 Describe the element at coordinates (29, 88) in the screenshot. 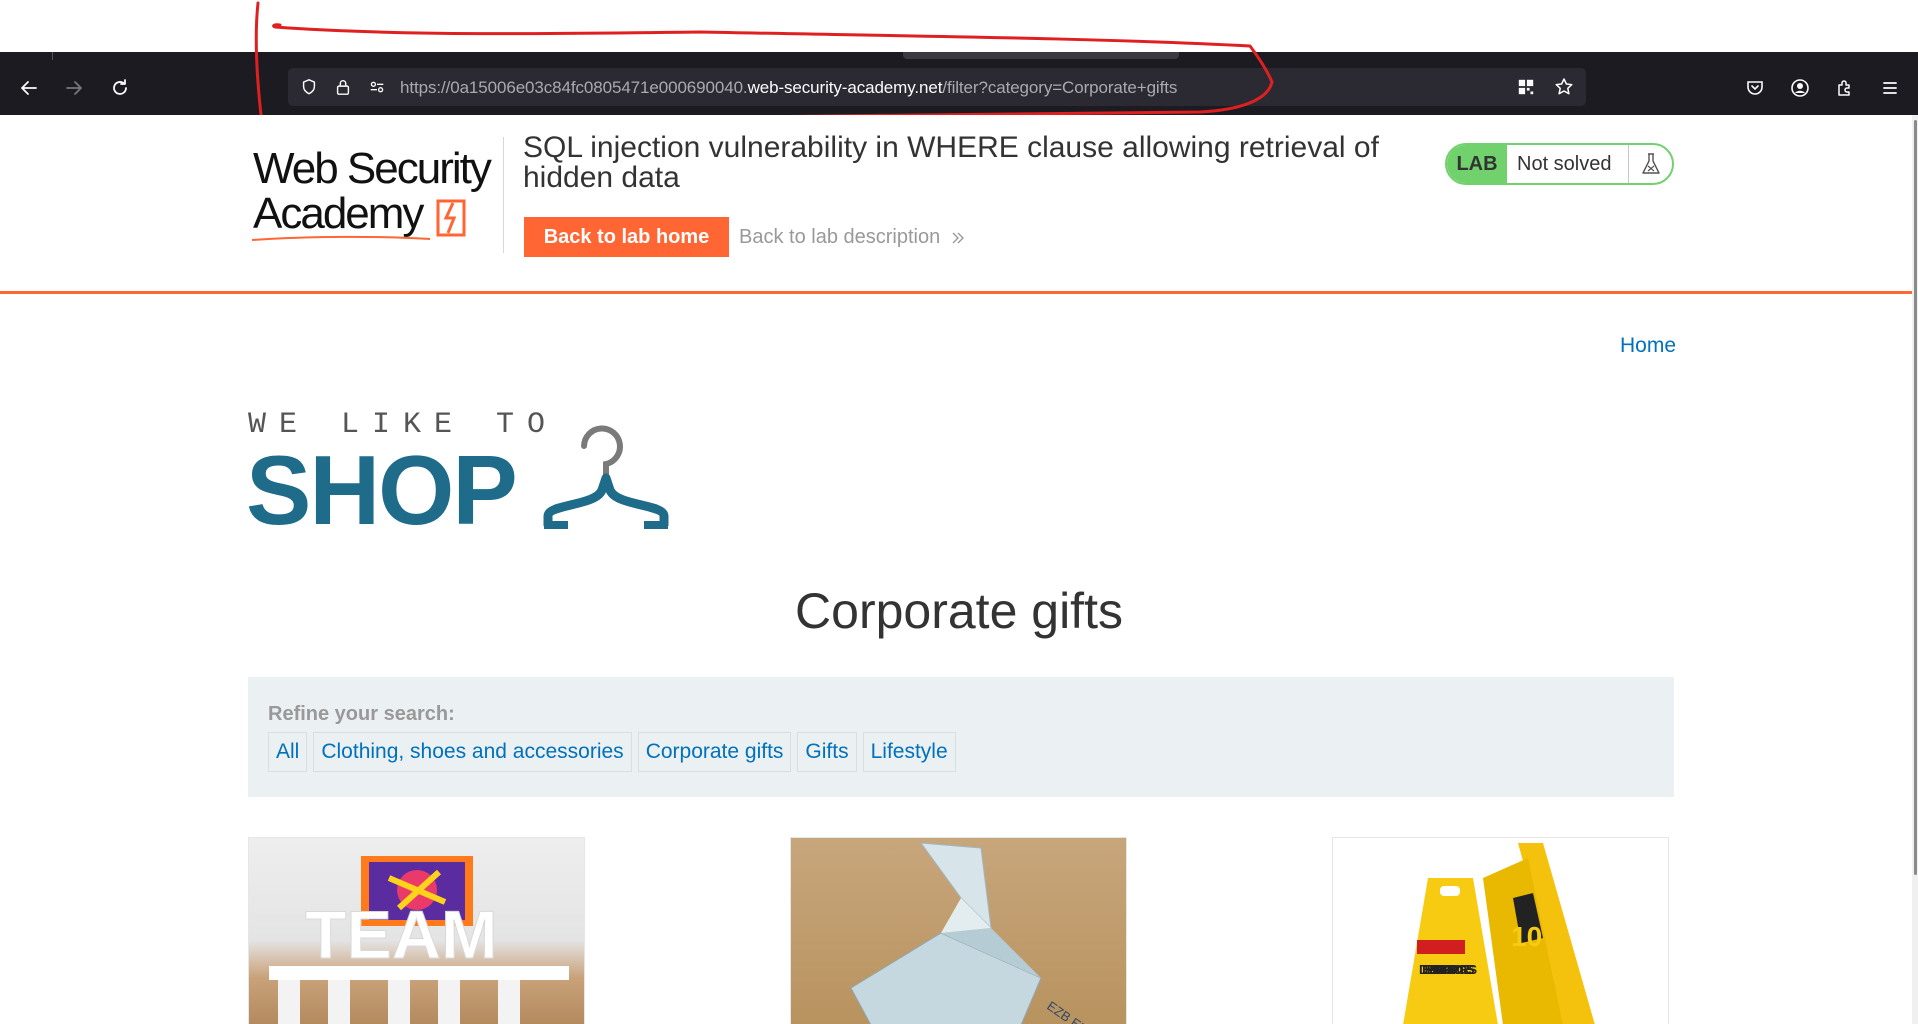

I see `back-icon` at that location.